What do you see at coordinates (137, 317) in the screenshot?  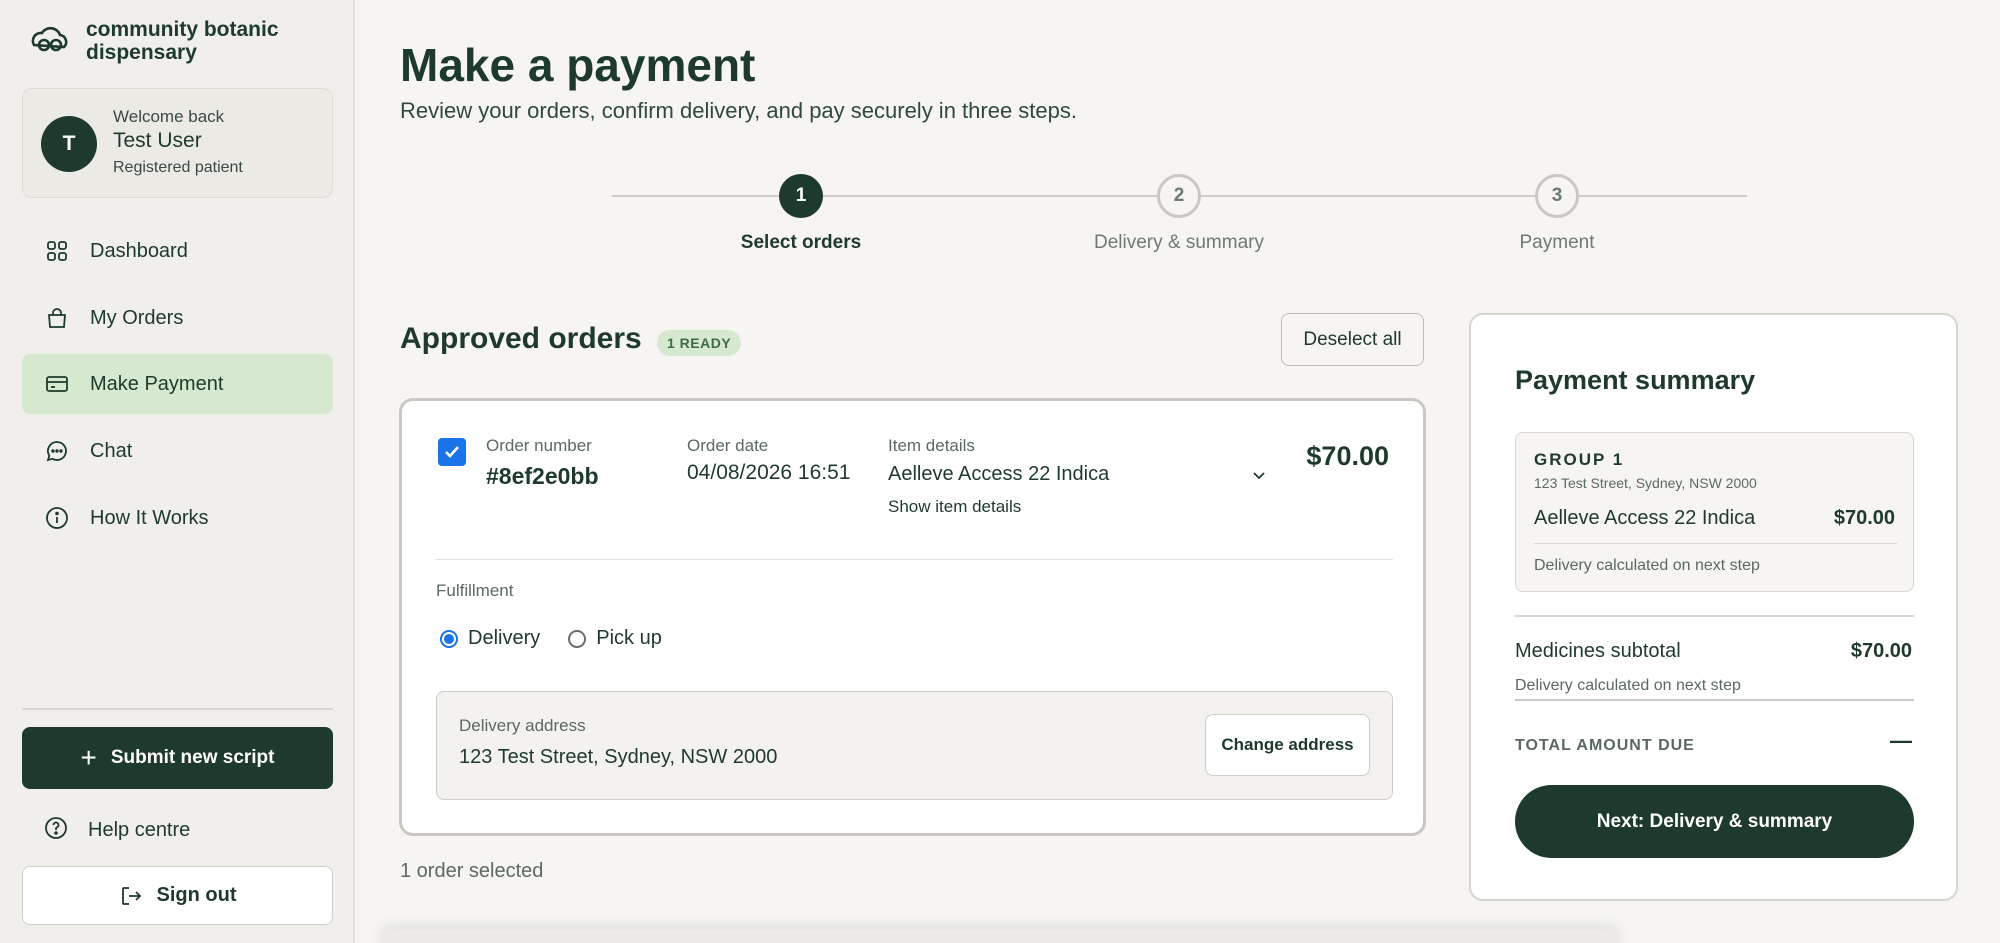 I see `sidebar-item-label: My Orders` at bounding box center [137, 317].